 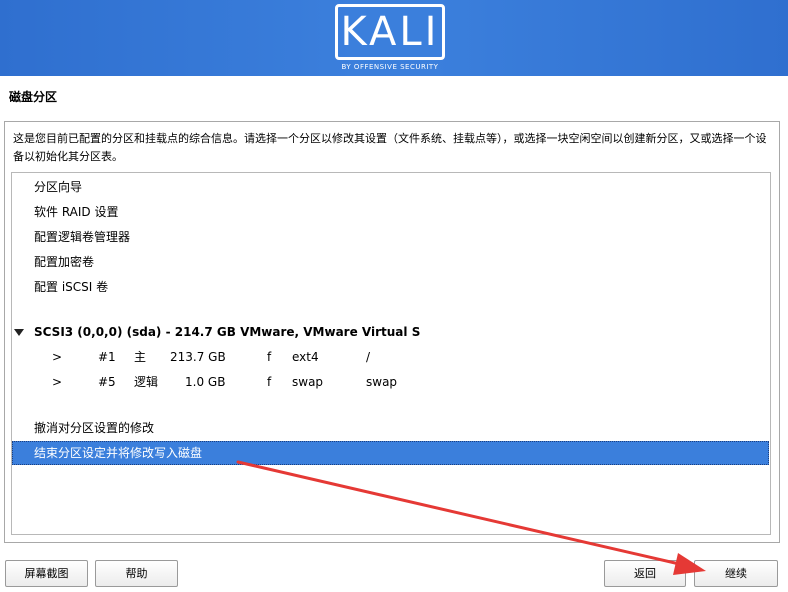 I want to click on logo-text: KALI, so click(x=390, y=32).